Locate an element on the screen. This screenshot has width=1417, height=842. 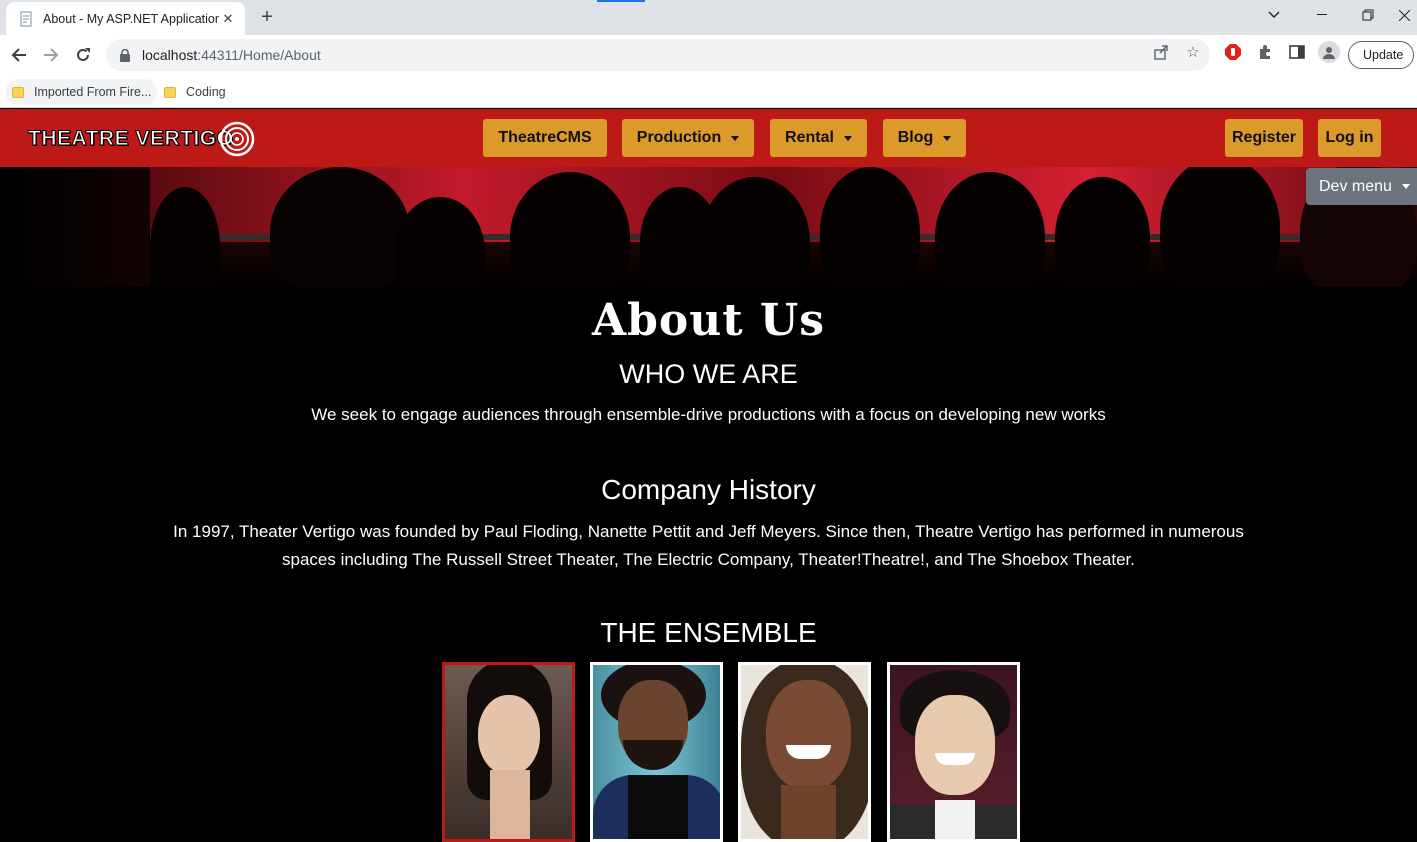
register-button: Register is located at coordinates (1264, 138).